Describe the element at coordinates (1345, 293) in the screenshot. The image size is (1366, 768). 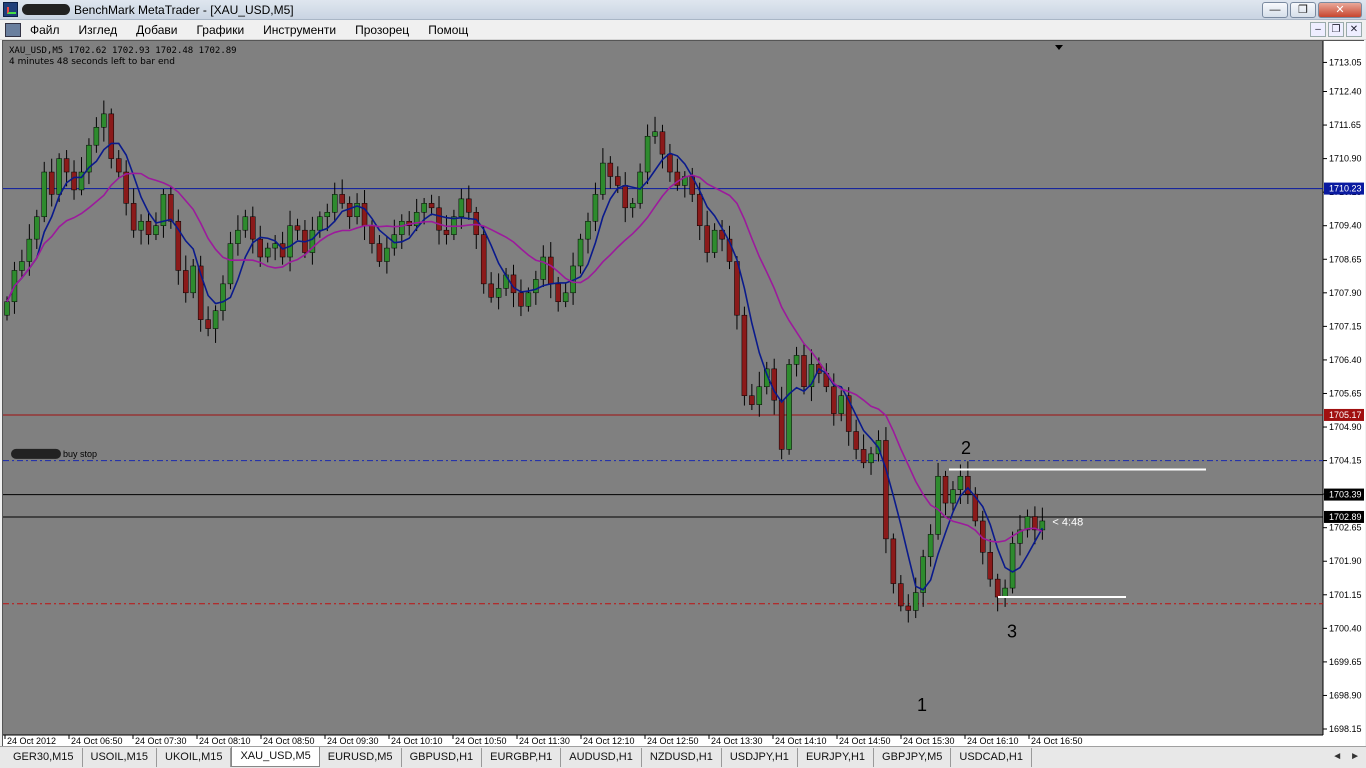
I see `y-tick-label: 1707.90` at that location.